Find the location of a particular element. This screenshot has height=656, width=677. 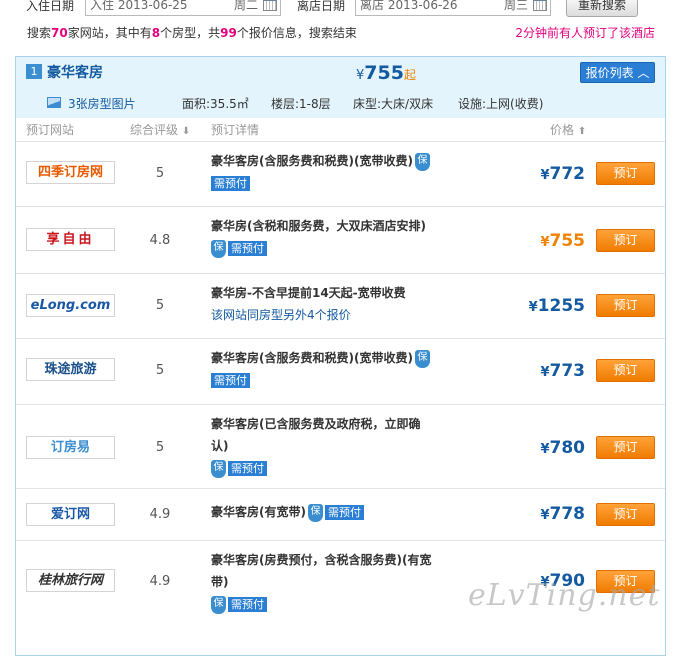

column-rating: 综合评级 ⬇ is located at coordinates (160, 129).